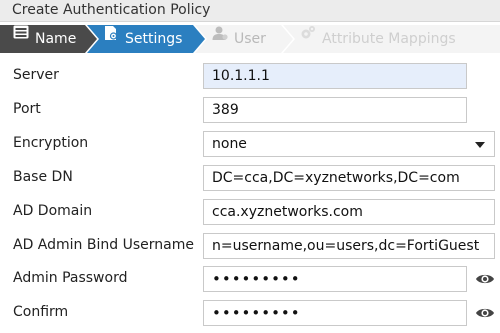 This screenshot has width=500, height=333. I want to click on admin-password-input: •••••••••, so click(335, 279).